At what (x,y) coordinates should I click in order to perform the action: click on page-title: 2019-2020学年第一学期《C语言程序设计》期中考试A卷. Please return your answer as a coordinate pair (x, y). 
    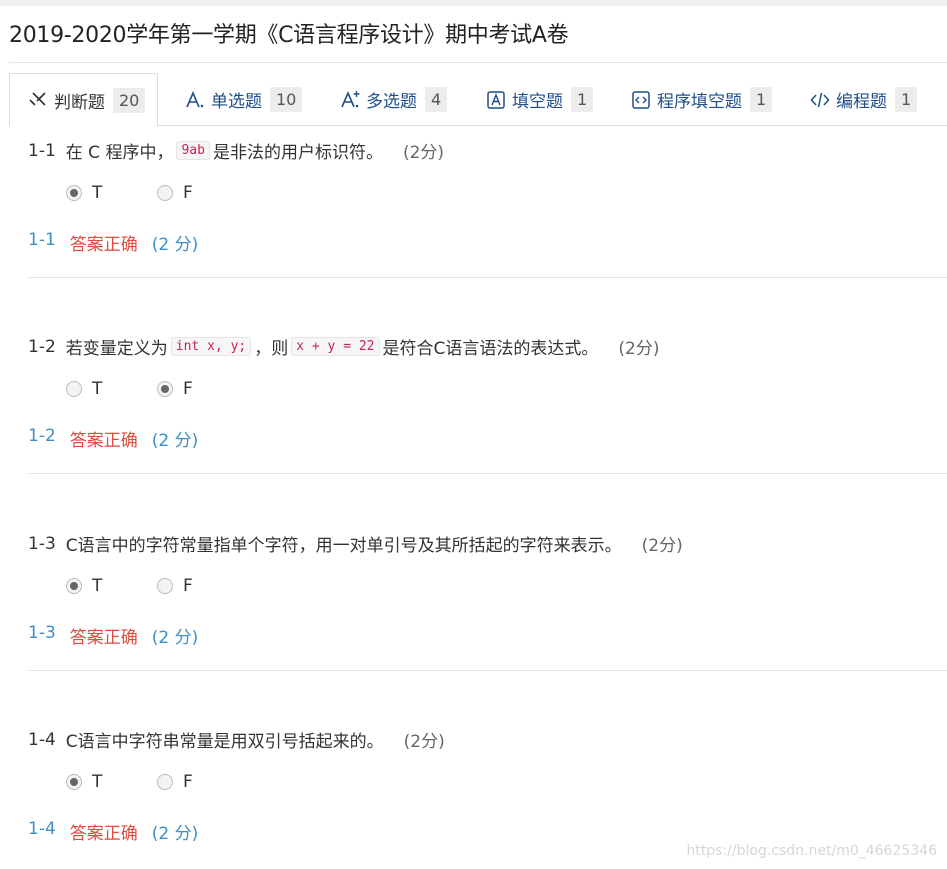
    Looking at the image, I should click on (289, 35).